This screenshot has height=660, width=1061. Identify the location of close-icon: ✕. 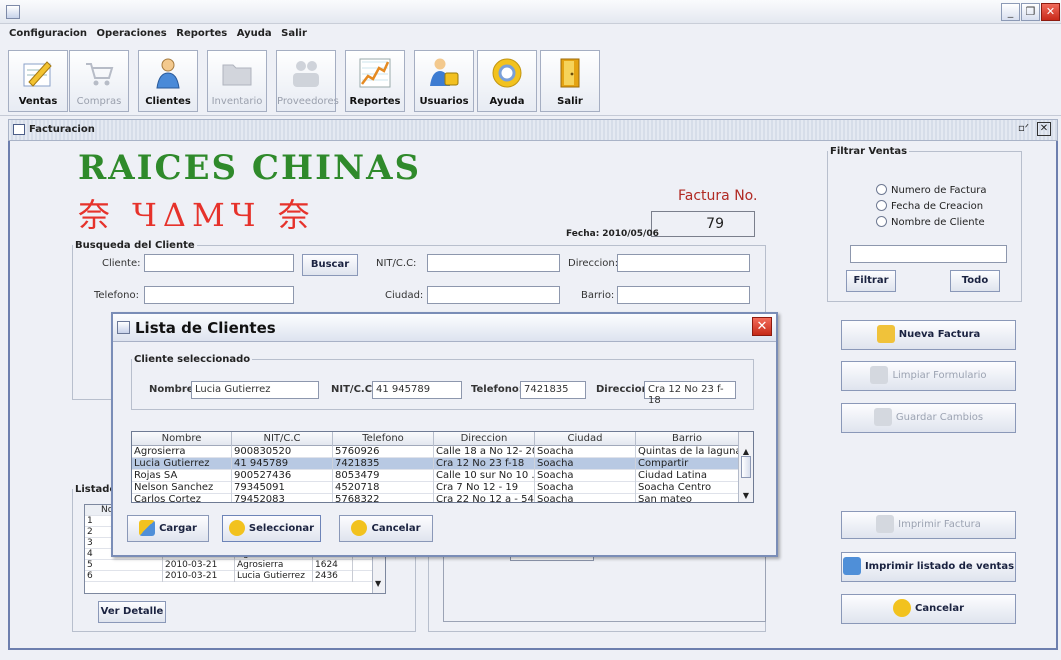
(1050, 12).